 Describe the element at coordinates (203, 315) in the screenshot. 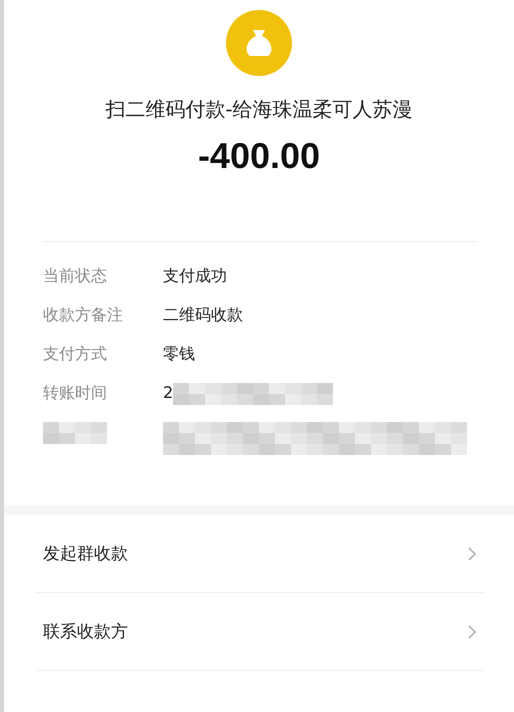

I see `detail-value: 二维码收款` at that location.